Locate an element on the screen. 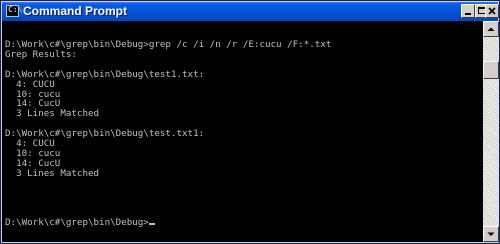 The height and width of the screenshot is (244, 500). scroll-up-arrow-icon is located at coordinates (491, 29).